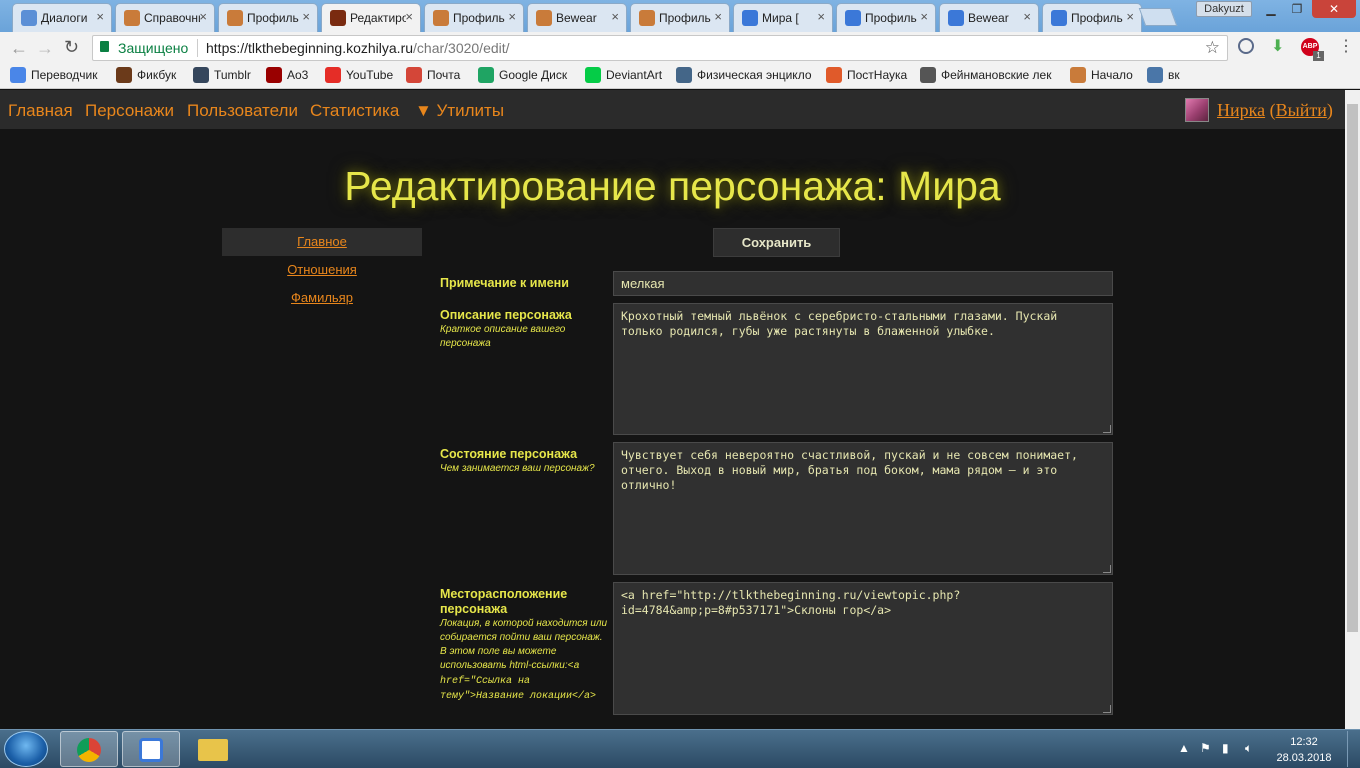 This screenshot has width=1360, height=768. I want to click on nav-home: Главная, so click(40, 111).